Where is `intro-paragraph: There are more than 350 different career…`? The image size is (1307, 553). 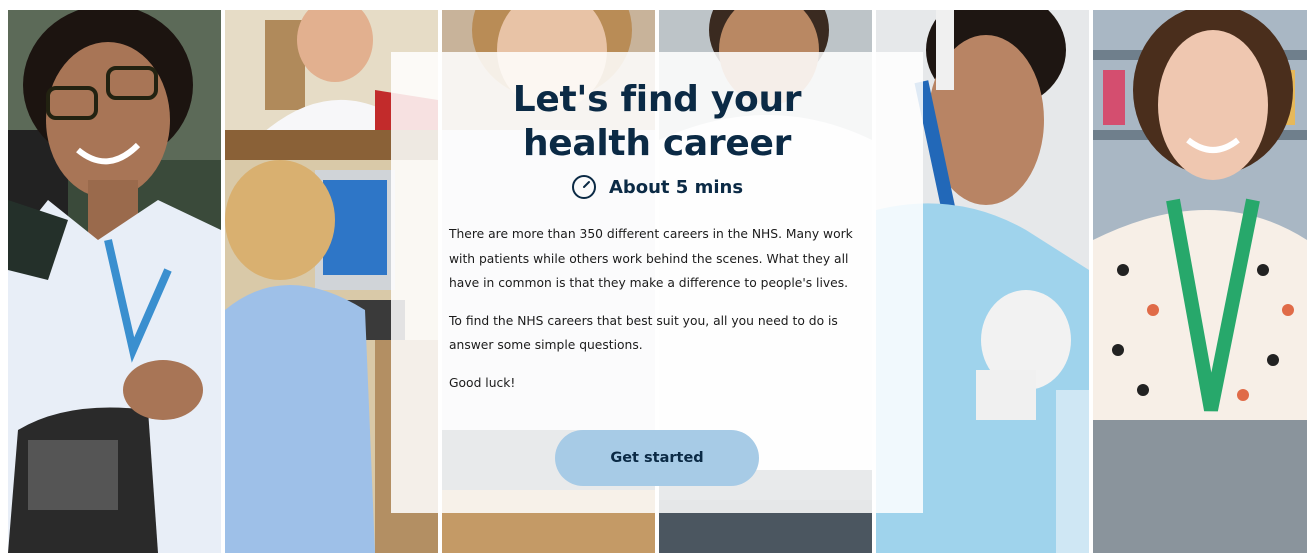 intro-paragraph: There are more than 350 different career… is located at coordinates (651, 258).